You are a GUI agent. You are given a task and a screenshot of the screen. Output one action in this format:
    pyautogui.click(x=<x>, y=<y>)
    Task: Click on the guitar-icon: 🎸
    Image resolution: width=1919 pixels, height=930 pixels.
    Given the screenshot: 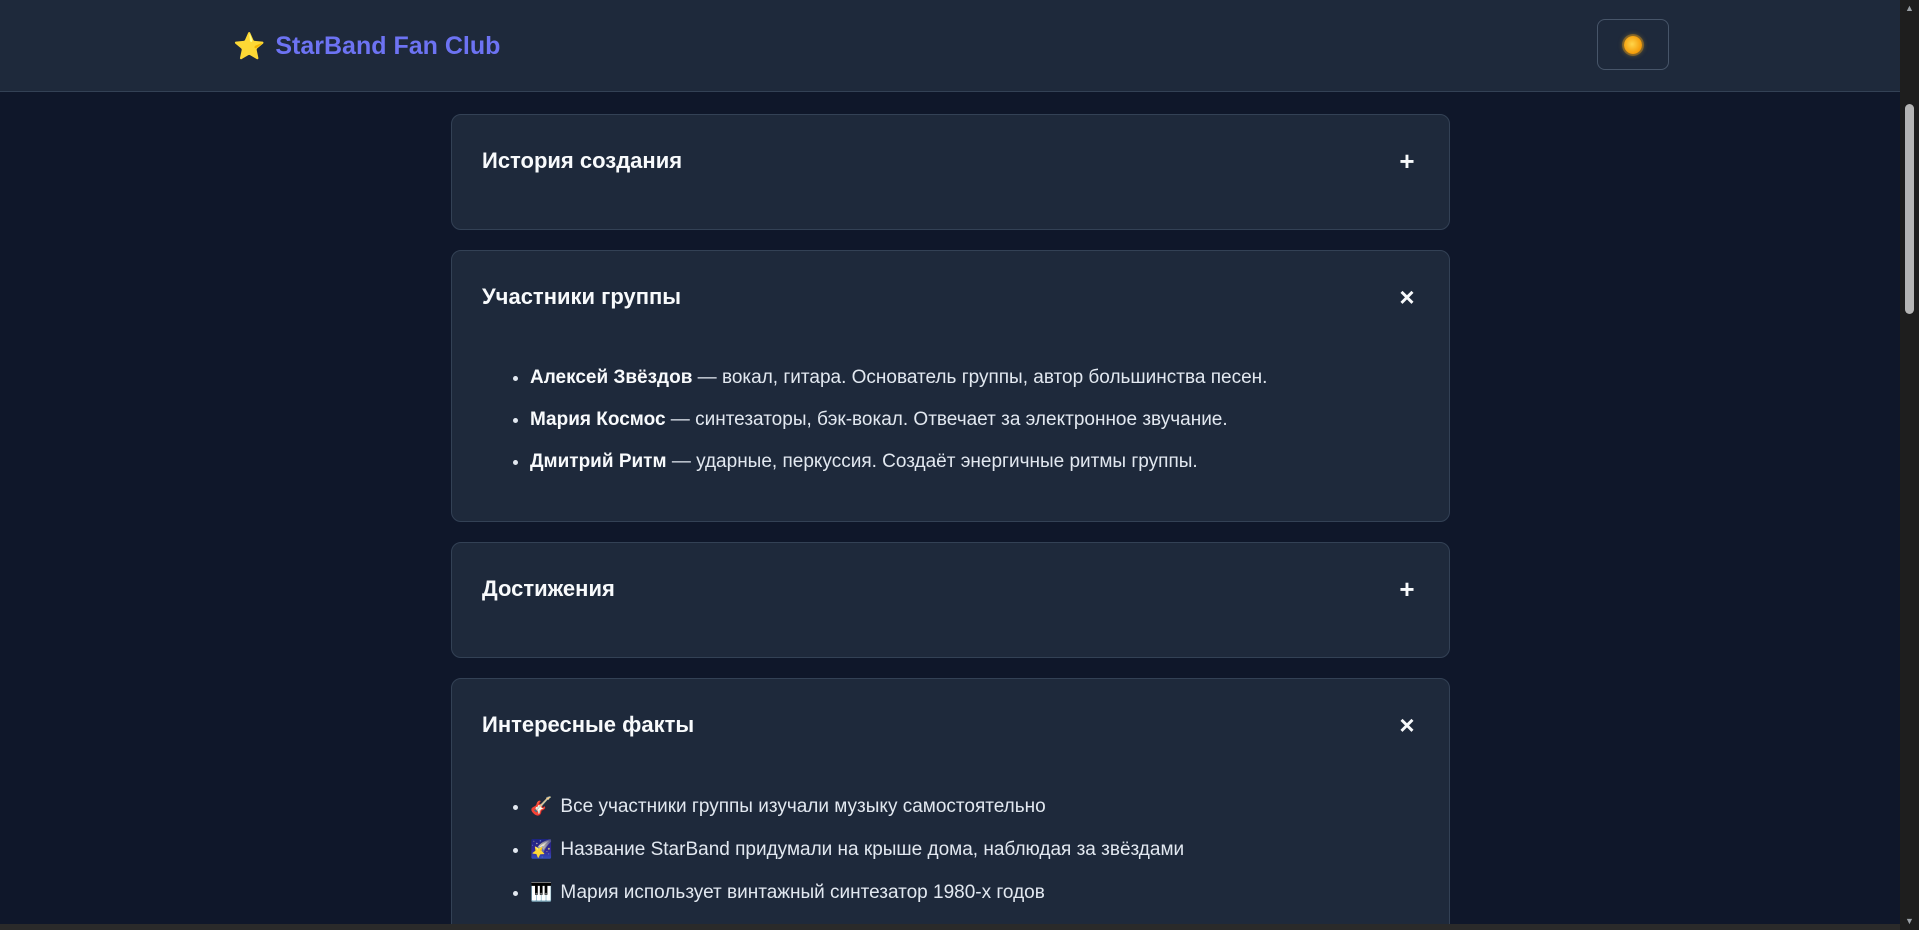 What is the action you would take?
    pyautogui.click(x=541, y=806)
    